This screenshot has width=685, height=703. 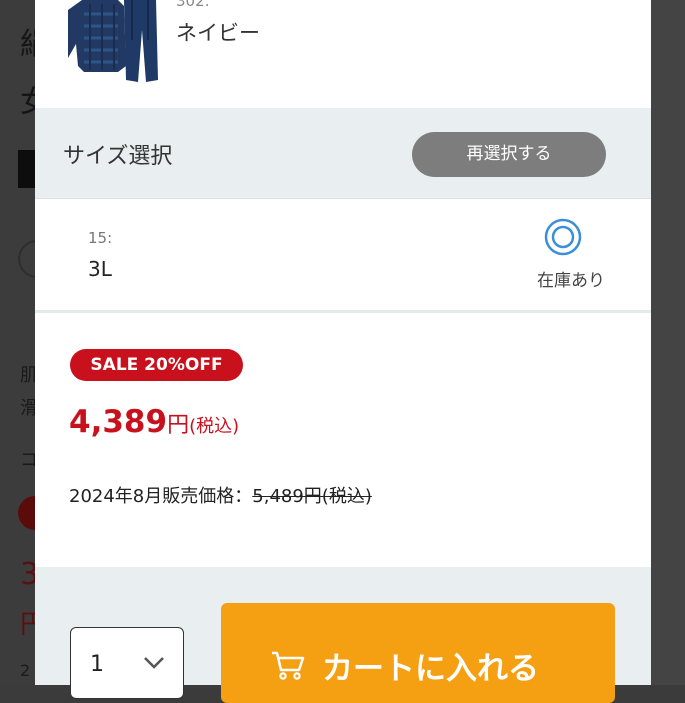 I want to click on product-color-row: 302: ネイビー, so click(x=343, y=54).